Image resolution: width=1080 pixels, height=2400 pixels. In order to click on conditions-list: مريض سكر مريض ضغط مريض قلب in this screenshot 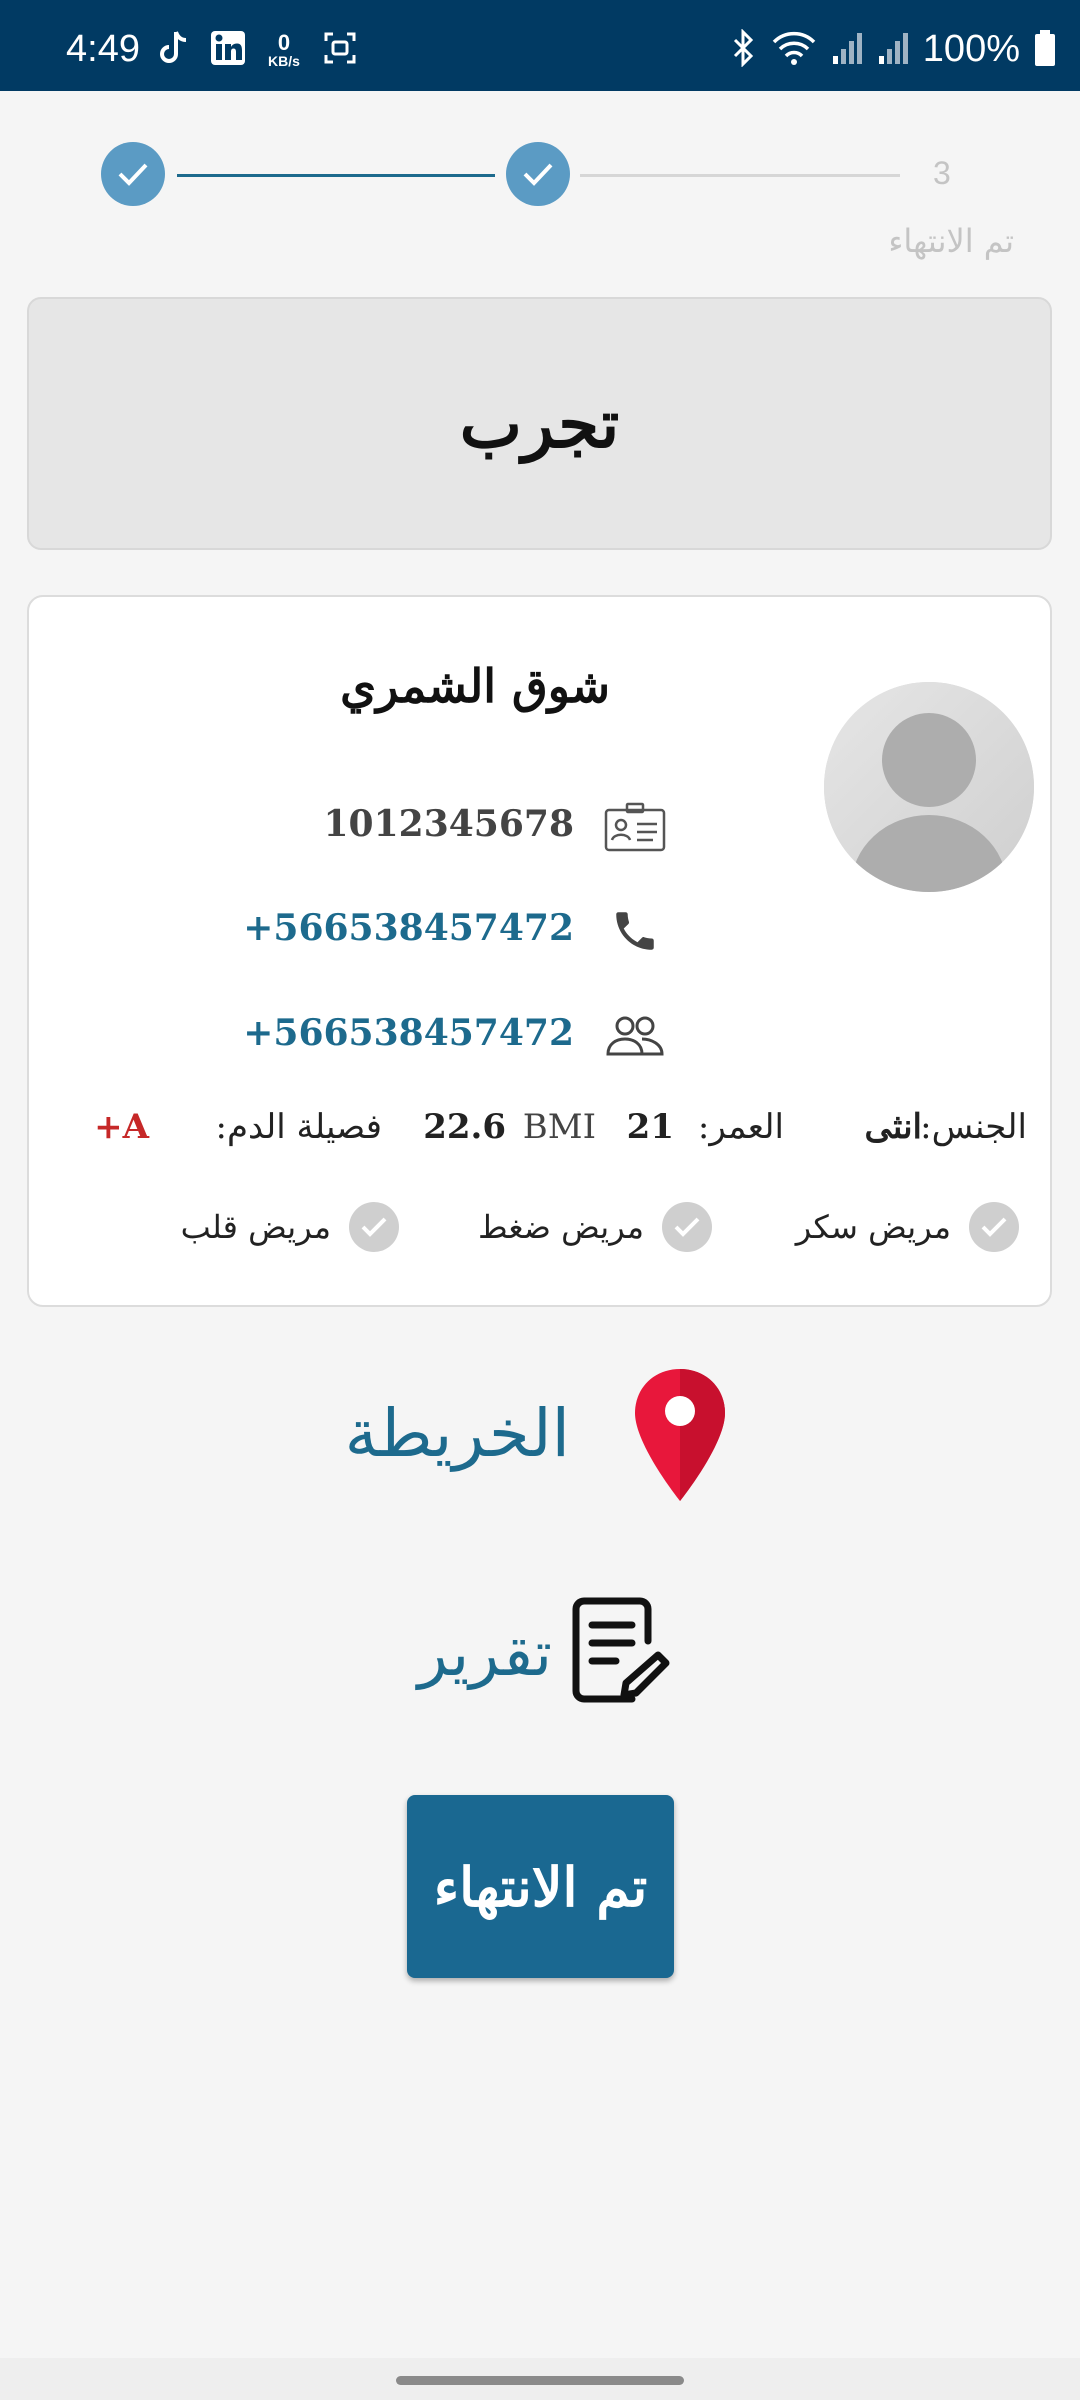, I will do `click(541, 1232)`.